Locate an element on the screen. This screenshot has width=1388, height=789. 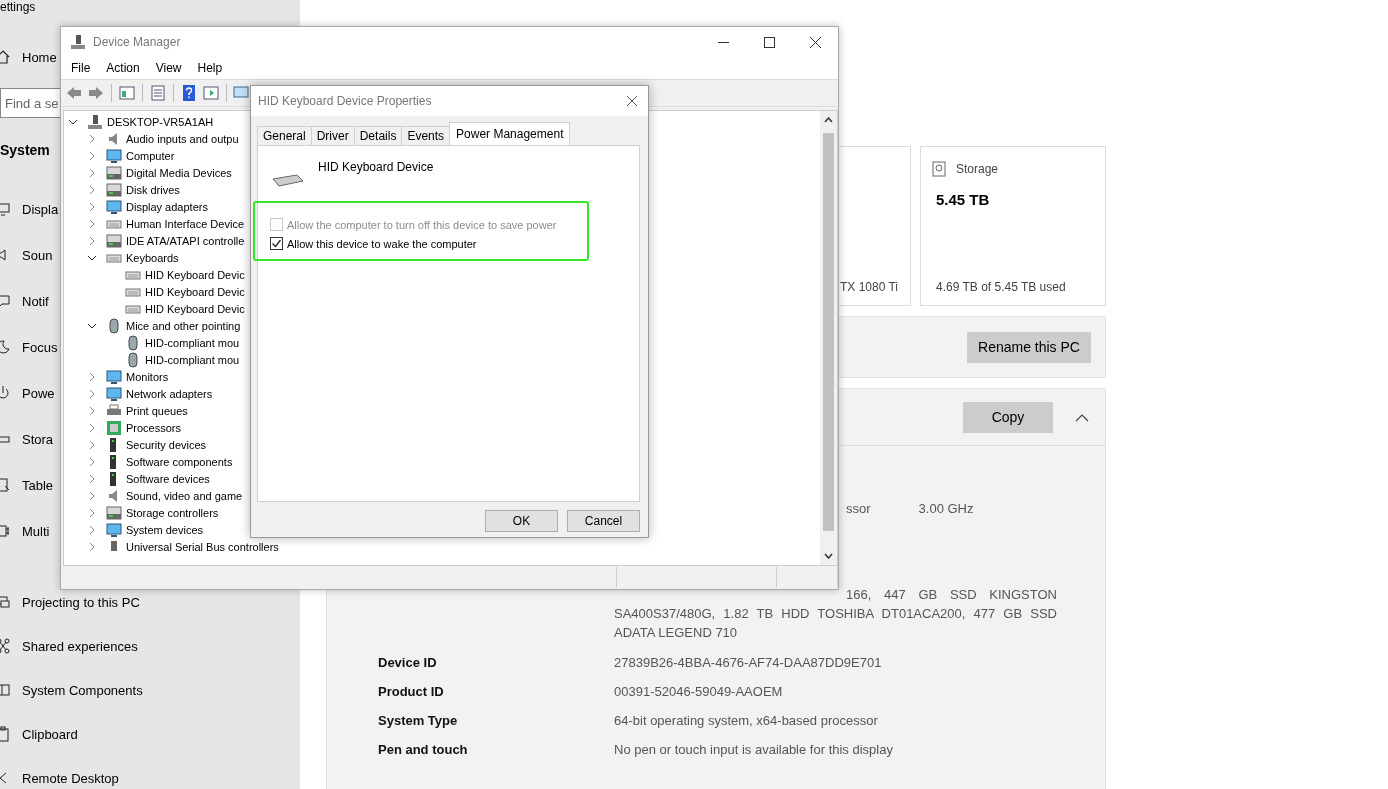
window-title: ettings is located at coordinates (18, 7).